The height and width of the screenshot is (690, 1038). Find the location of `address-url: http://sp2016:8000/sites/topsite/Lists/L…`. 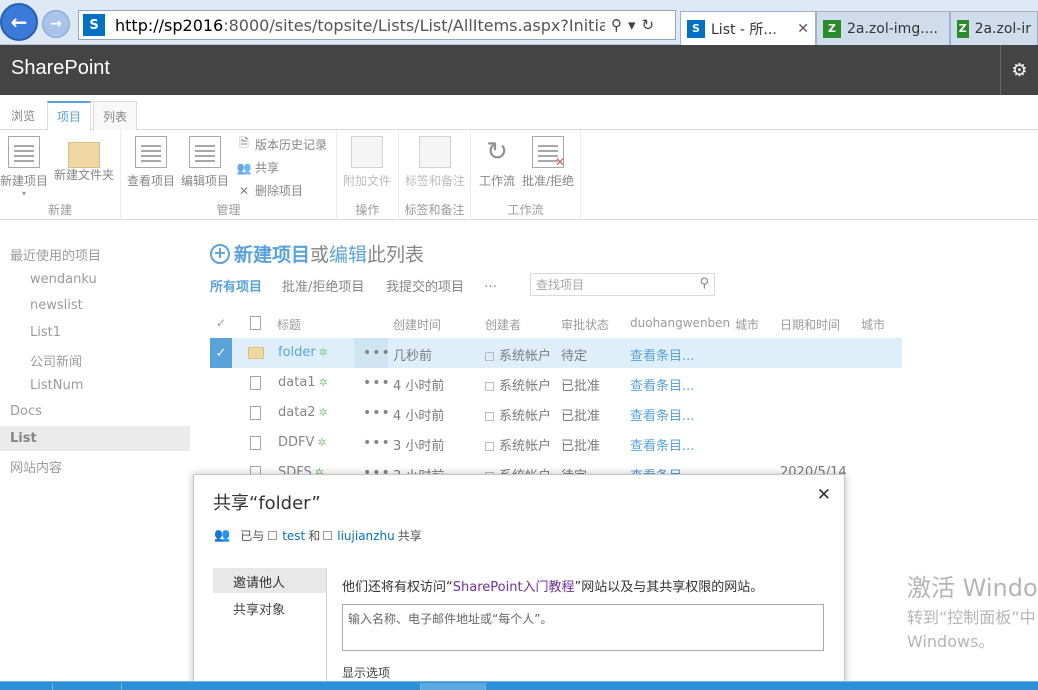

address-url: http://sp2016:8000/sites/topsite/Lists/L… is located at coordinates (360, 25).